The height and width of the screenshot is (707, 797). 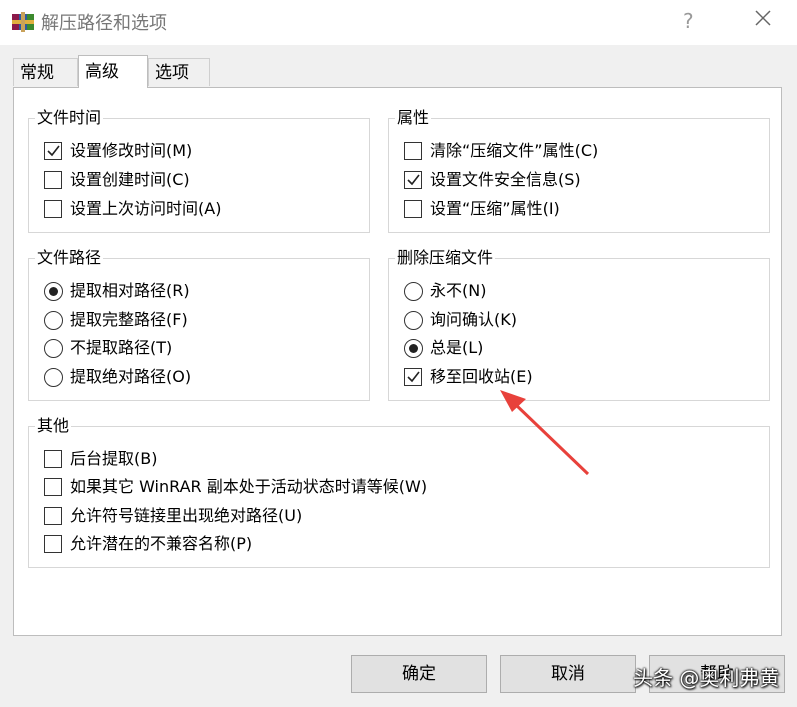 What do you see at coordinates (113, 71) in the screenshot?
I see `tab-advanced: 高级` at bounding box center [113, 71].